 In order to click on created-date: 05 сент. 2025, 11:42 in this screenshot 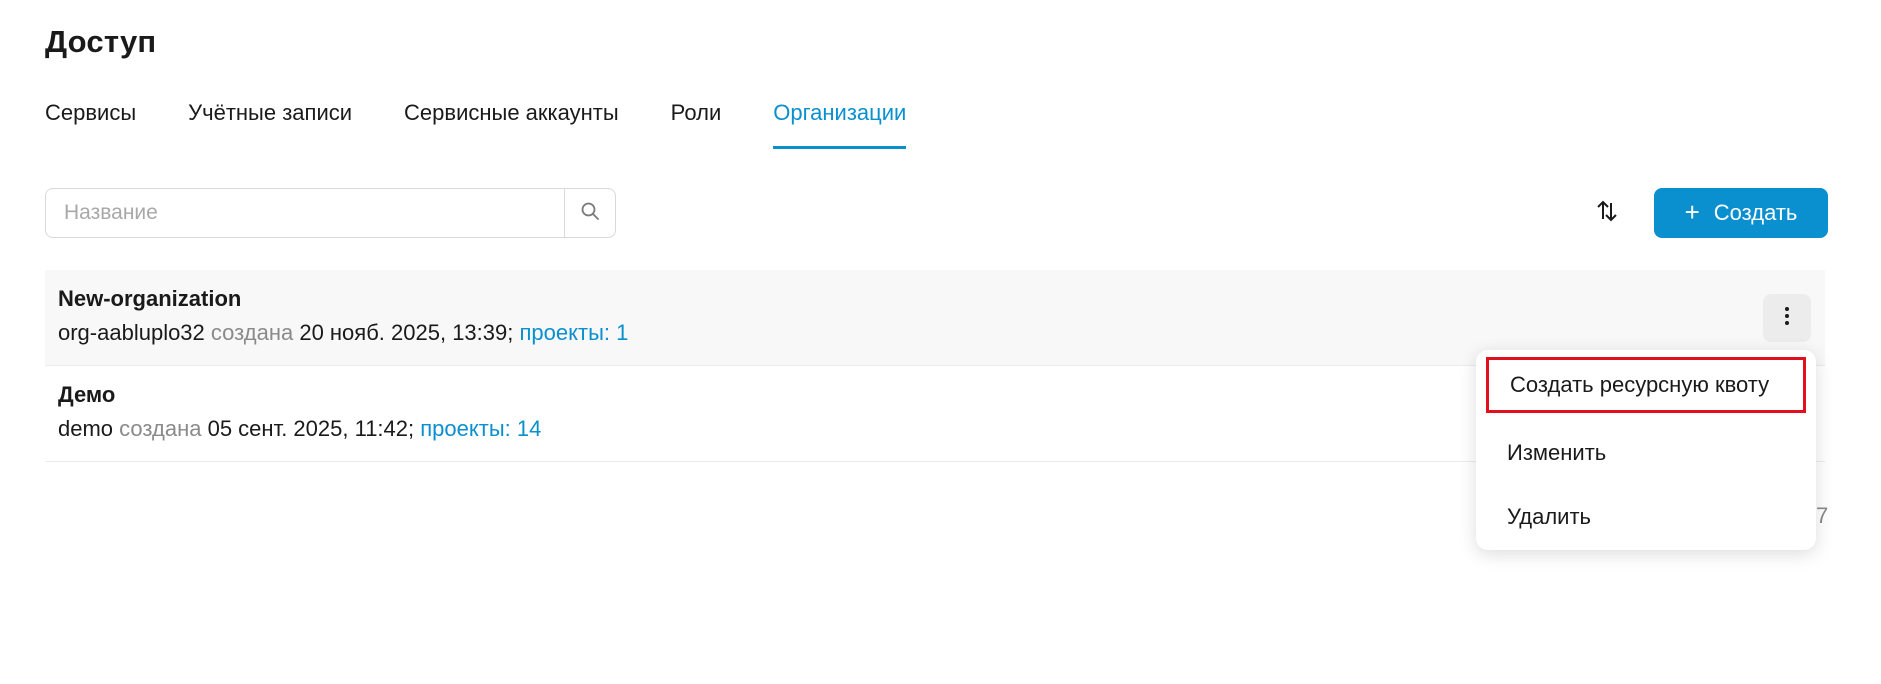, I will do `click(308, 428)`.